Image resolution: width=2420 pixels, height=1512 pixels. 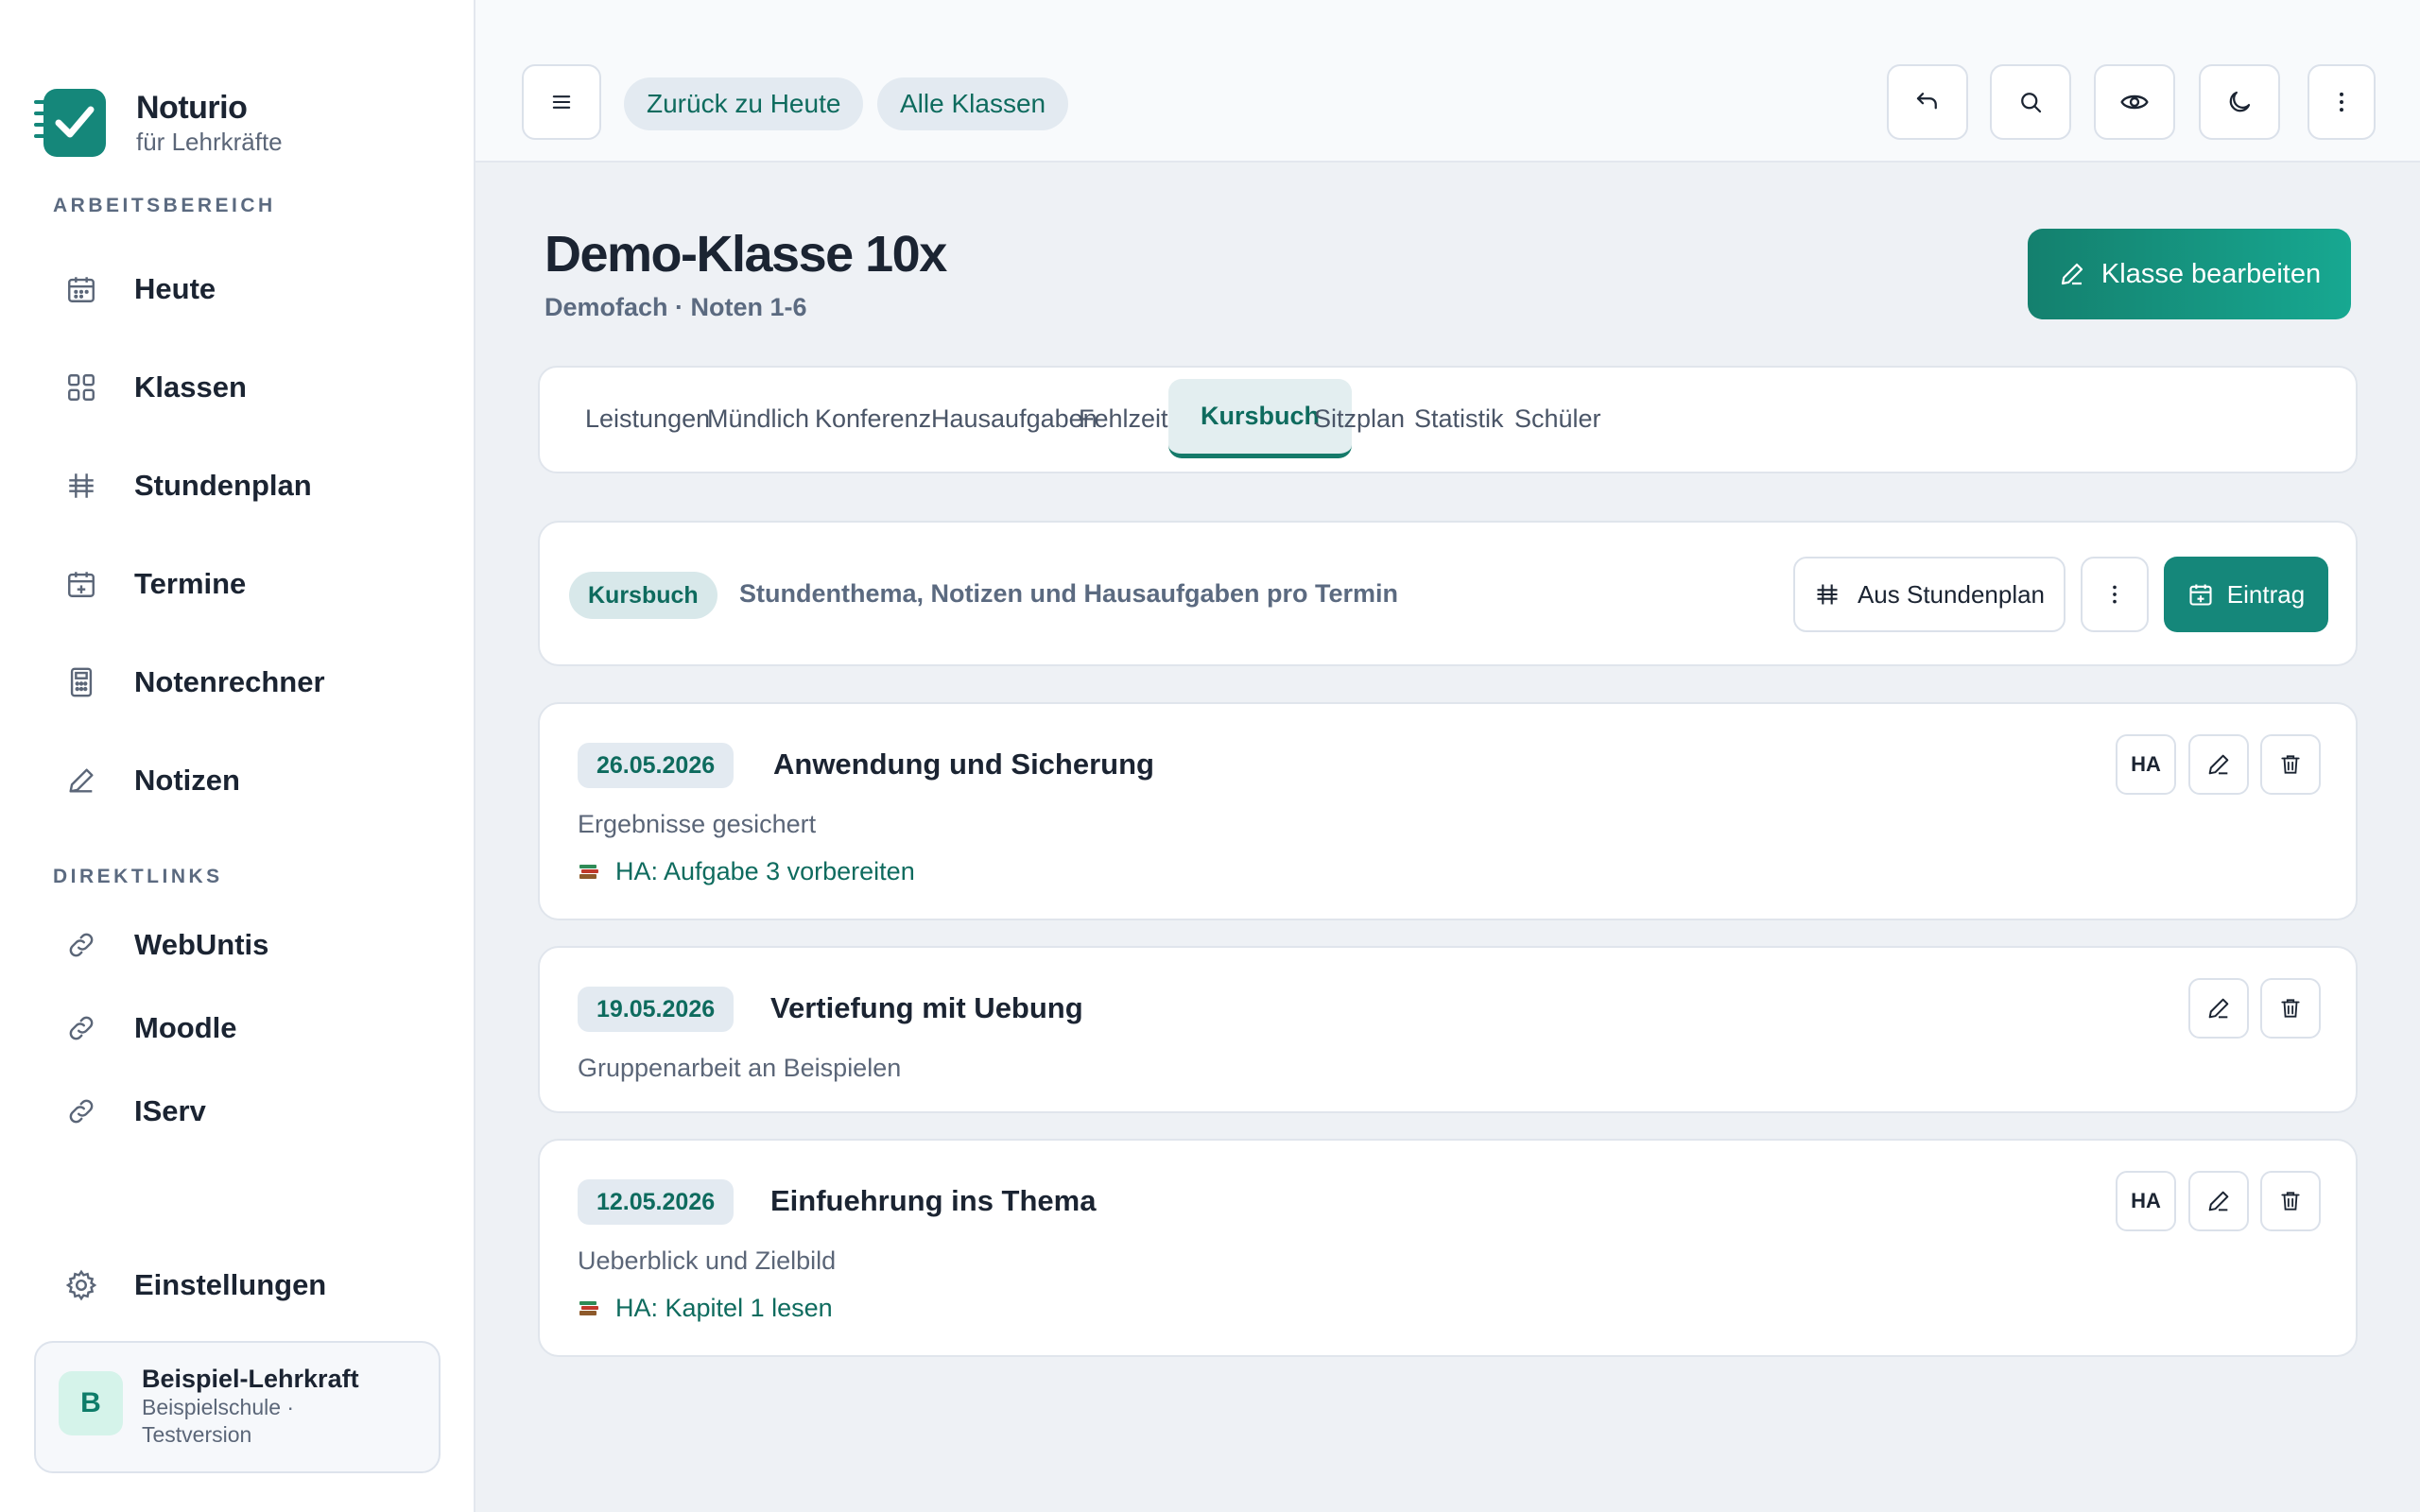 I want to click on edit-class-label: Klasse bearbeiten, so click(x=2211, y=273).